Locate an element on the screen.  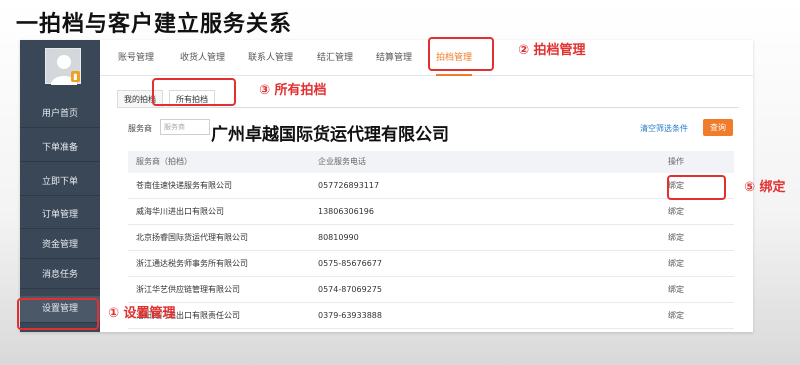
provider-phone: 0379-63933888 is located at coordinates (350, 315).